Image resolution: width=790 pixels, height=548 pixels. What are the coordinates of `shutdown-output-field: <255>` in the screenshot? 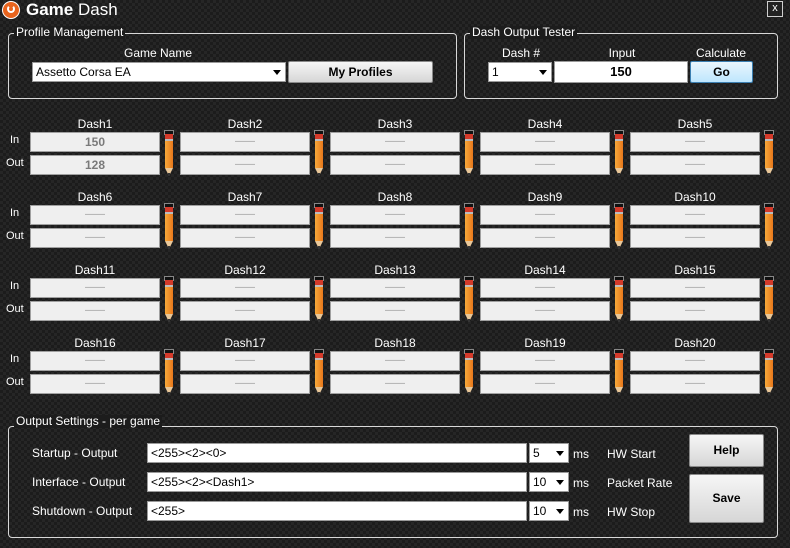 It's located at (337, 511).